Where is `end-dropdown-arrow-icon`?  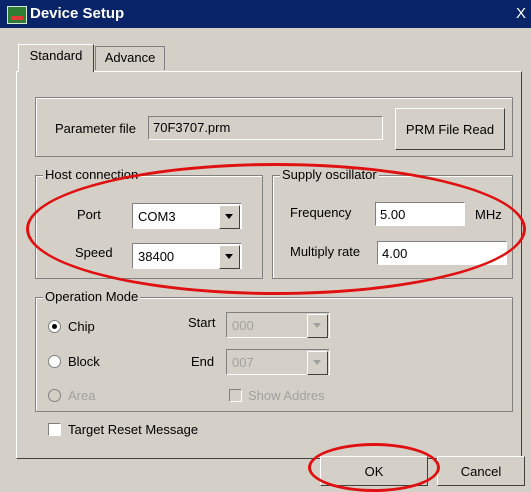 end-dropdown-arrow-icon is located at coordinates (317, 363).